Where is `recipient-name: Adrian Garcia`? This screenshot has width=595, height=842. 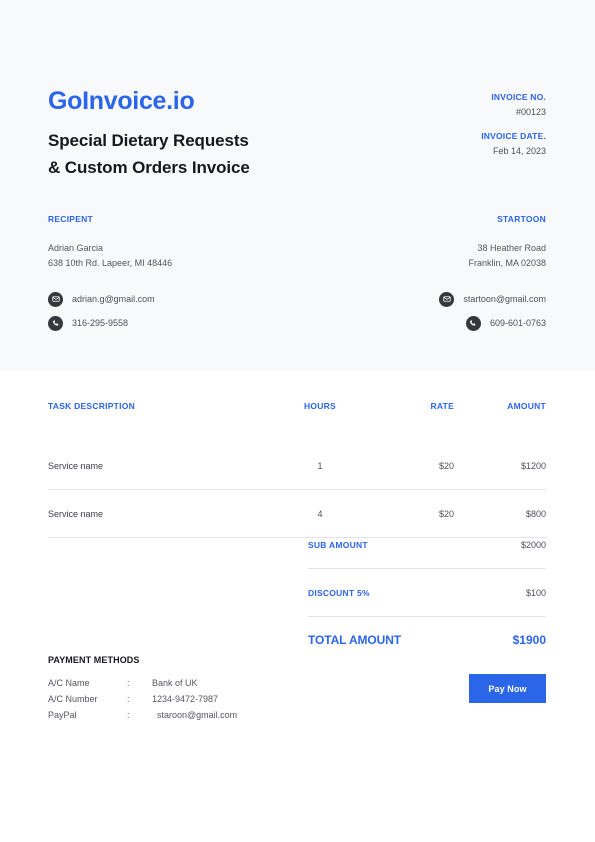 recipient-name: Adrian Garcia is located at coordinates (76, 248).